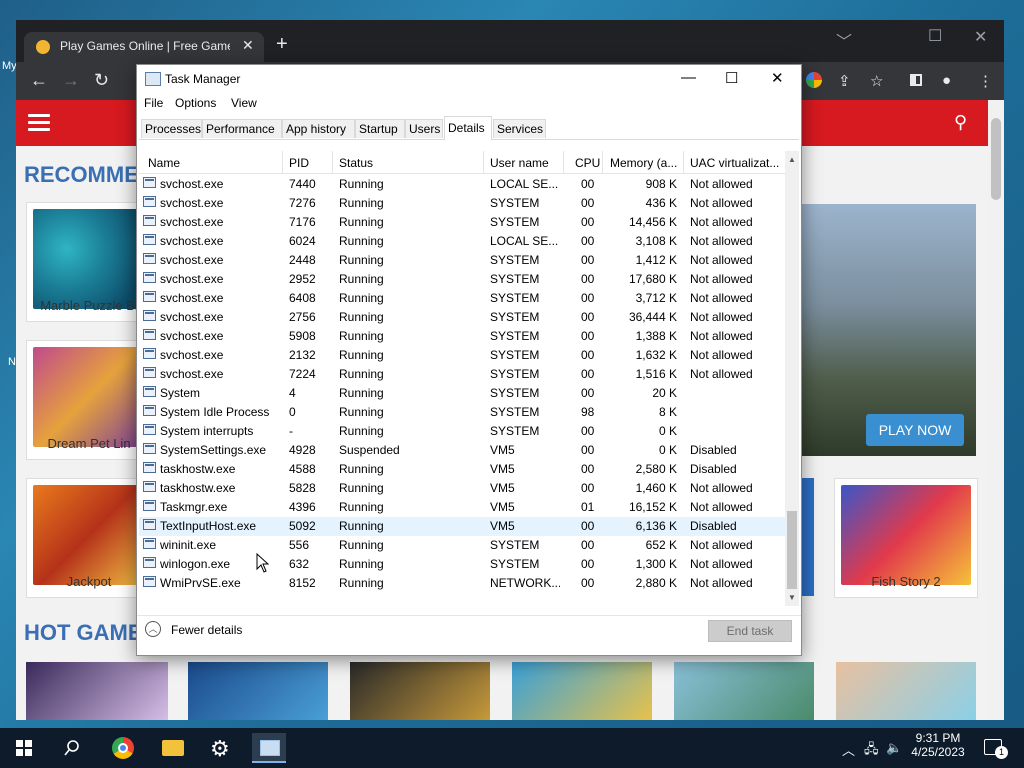 This screenshot has height=768, width=1024. Describe the element at coordinates (72, 748) in the screenshot. I see `search-icon` at that location.